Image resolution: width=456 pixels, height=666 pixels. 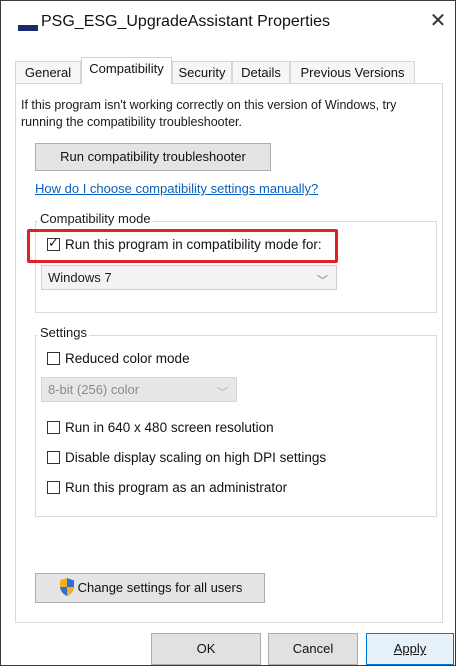 What do you see at coordinates (53, 457) in the screenshot?
I see `dpi-checkbox` at bounding box center [53, 457].